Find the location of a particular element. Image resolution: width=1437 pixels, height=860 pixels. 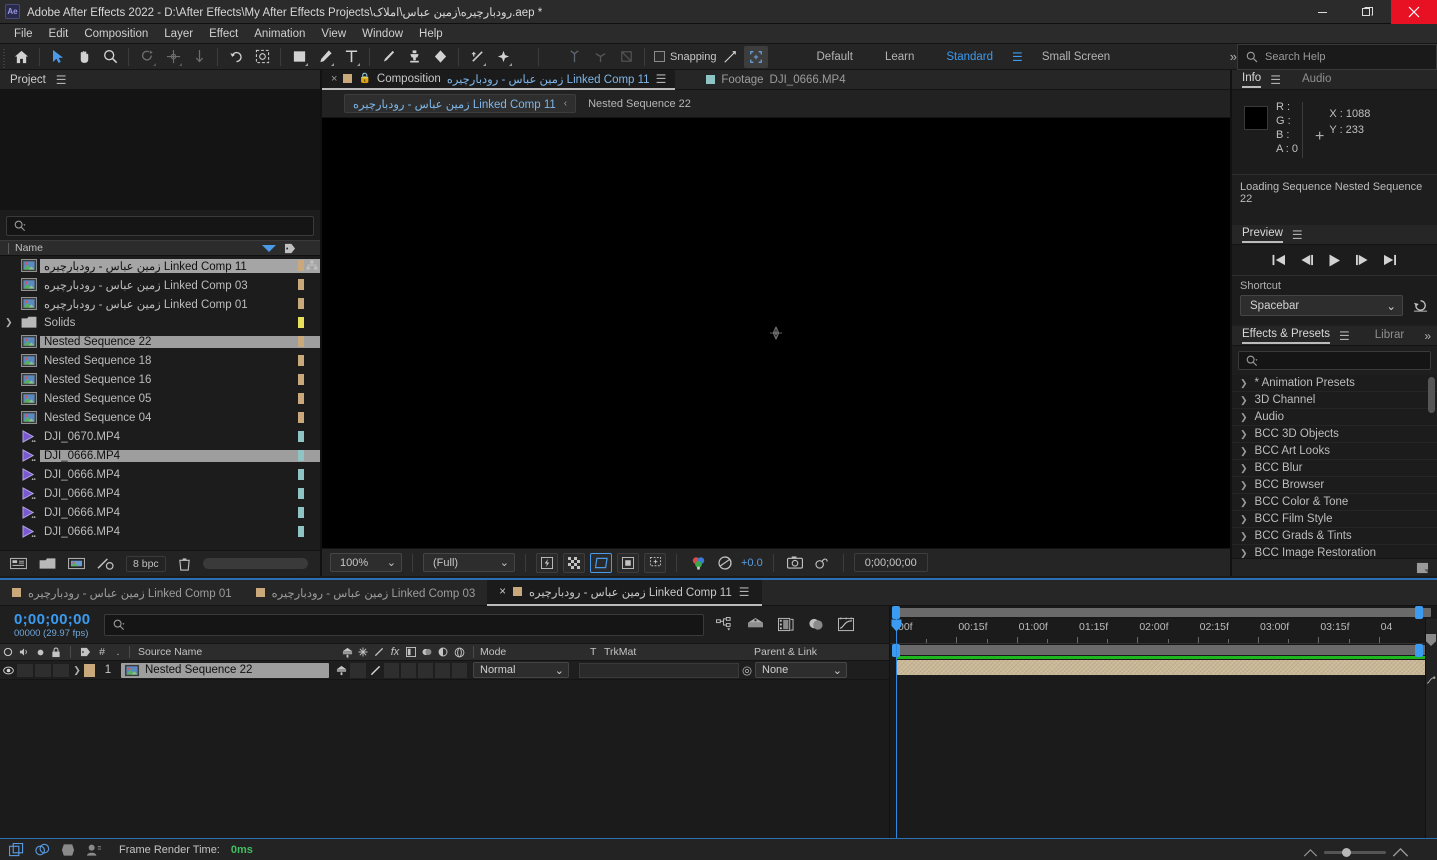

project-panel-menu-icon: ☰ is located at coordinates (61, 80).